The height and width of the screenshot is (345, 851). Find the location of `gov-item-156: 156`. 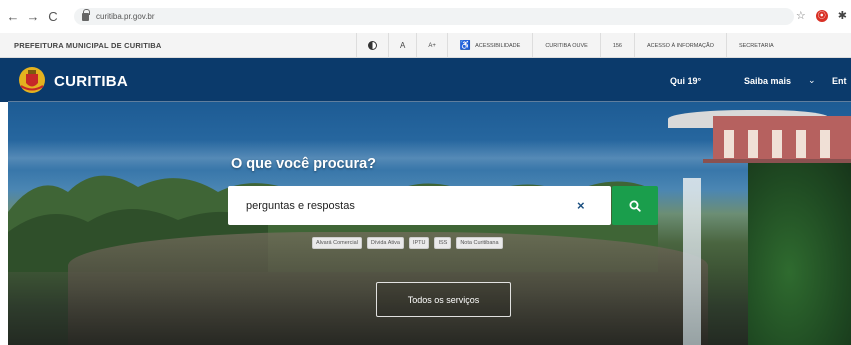

gov-item-156: 156 is located at coordinates (616, 45).